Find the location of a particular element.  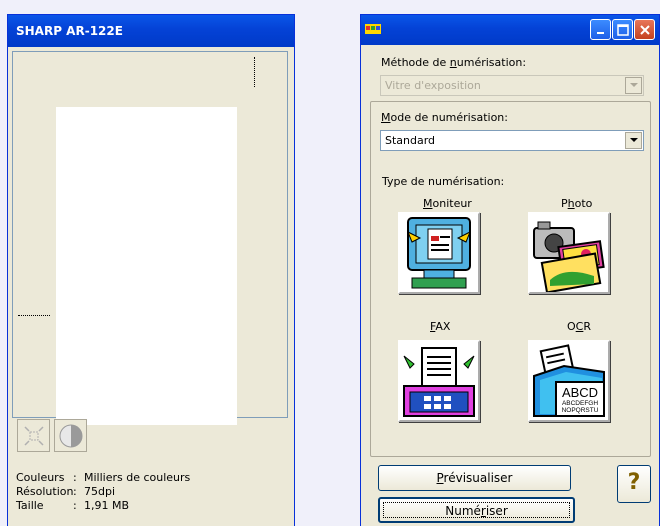

ruler-marker-top is located at coordinates (255, 72).